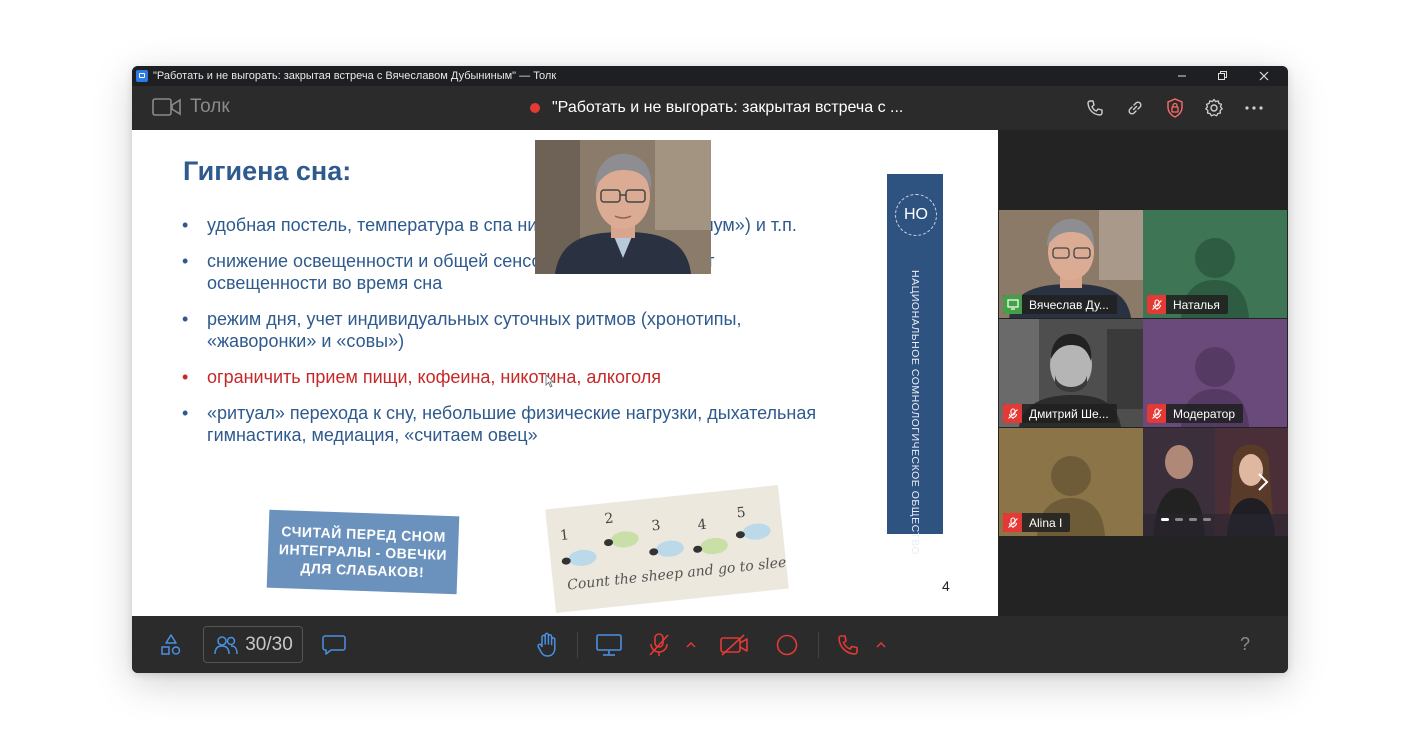 The width and height of the screenshot is (1418, 740). Describe the element at coordinates (171, 645) in the screenshot. I see `apps-shapes-icon` at that location.